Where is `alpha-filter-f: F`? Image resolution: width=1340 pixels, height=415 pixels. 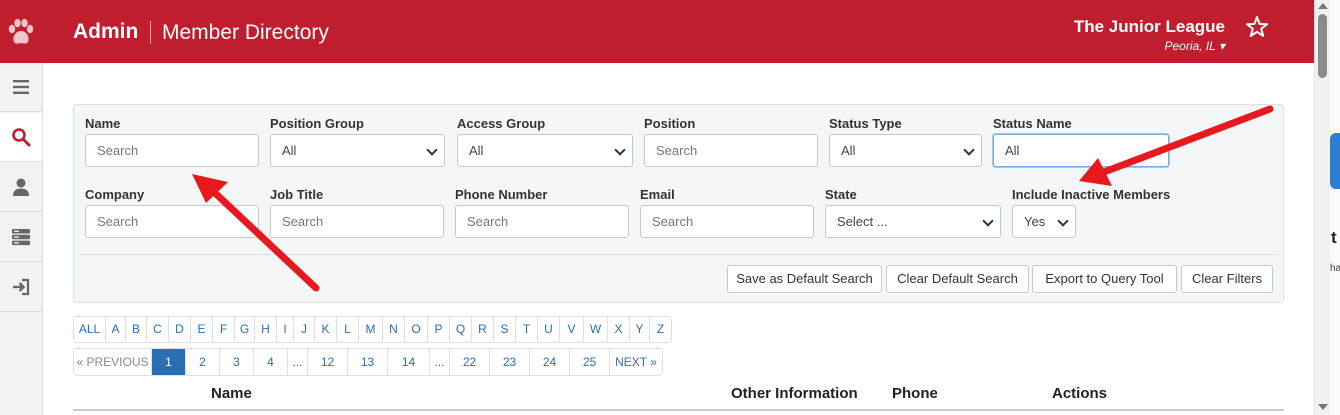
alpha-filter-f: F is located at coordinates (224, 329).